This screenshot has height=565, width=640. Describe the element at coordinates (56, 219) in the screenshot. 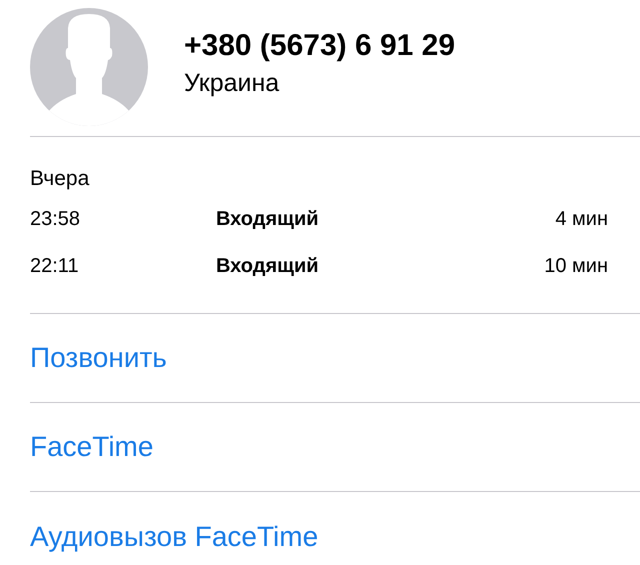

I see `call-time: 23:58` at that location.